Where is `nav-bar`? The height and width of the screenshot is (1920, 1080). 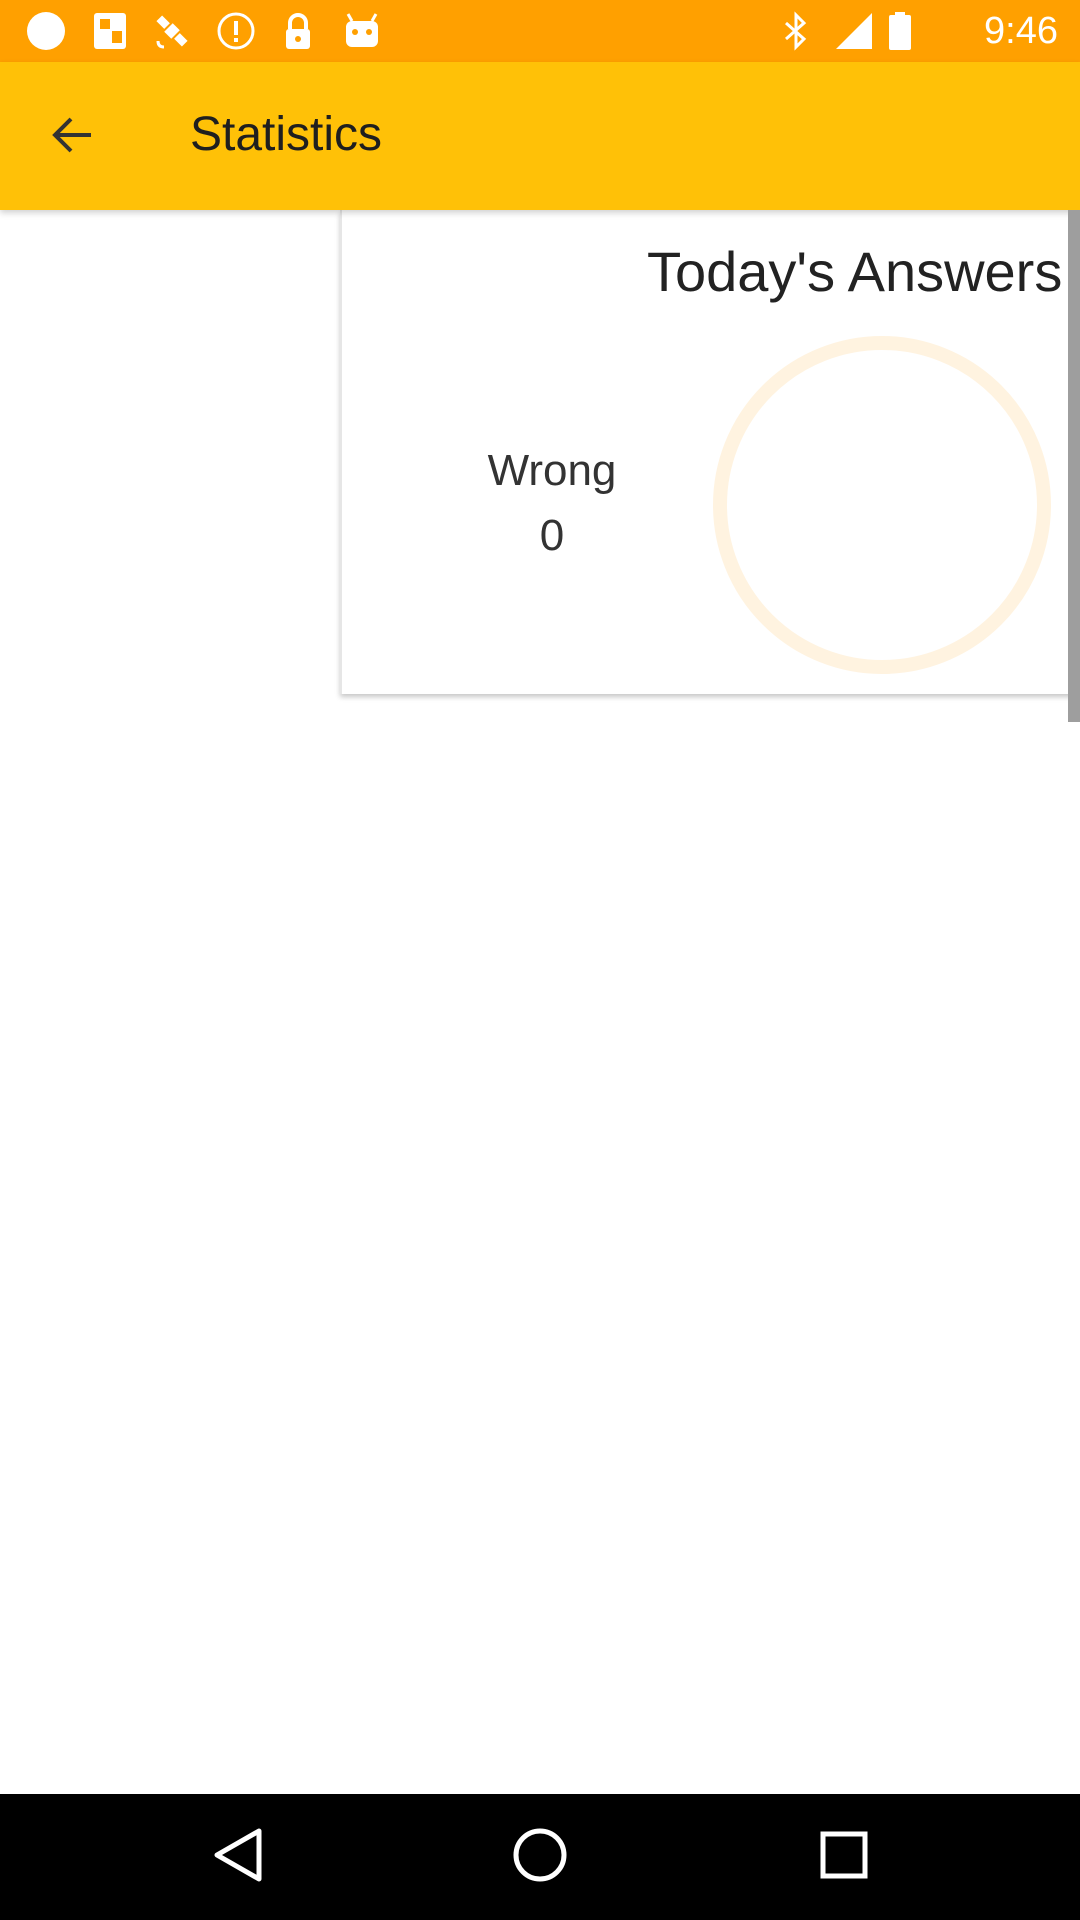
nav-bar is located at coordinates (540, 1857).